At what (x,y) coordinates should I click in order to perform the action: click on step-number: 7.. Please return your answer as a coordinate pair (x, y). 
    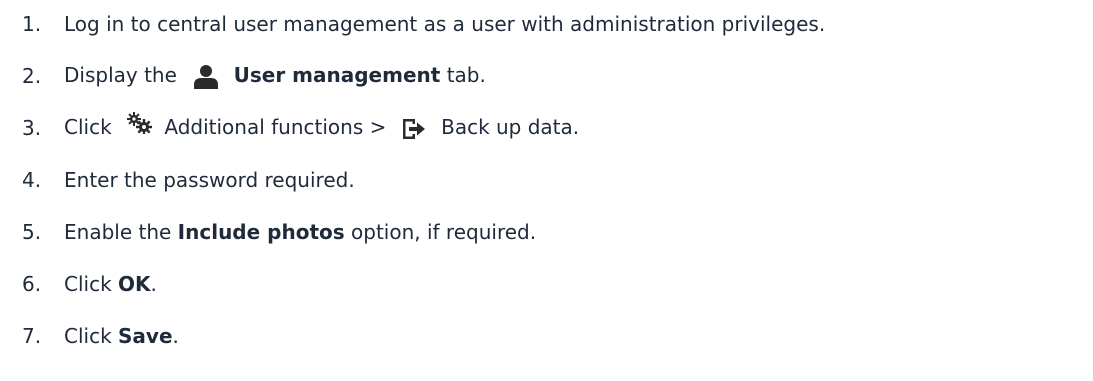
    Looking at the image, I should click on (32, 336).